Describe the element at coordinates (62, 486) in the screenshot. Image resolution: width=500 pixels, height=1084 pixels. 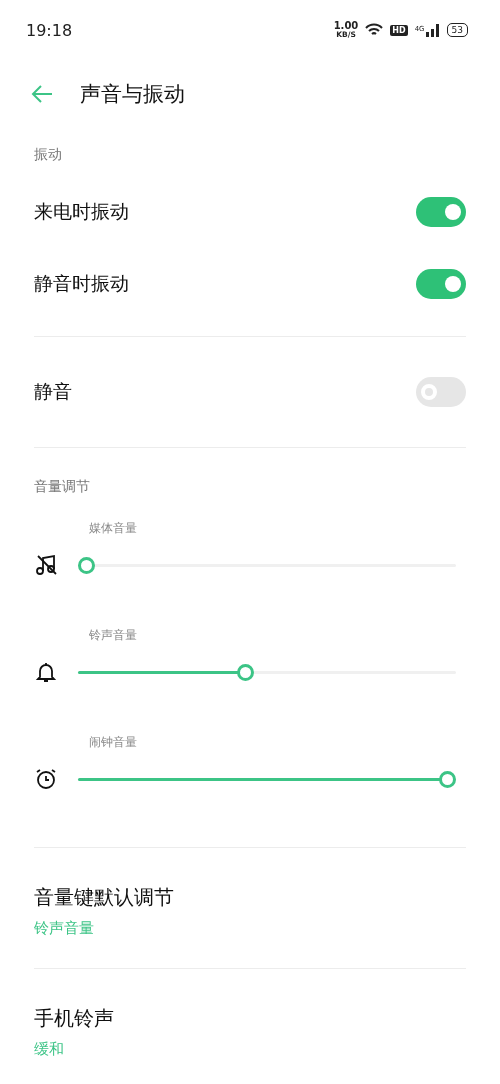
I see `section-heading: 音量调节` at that location.